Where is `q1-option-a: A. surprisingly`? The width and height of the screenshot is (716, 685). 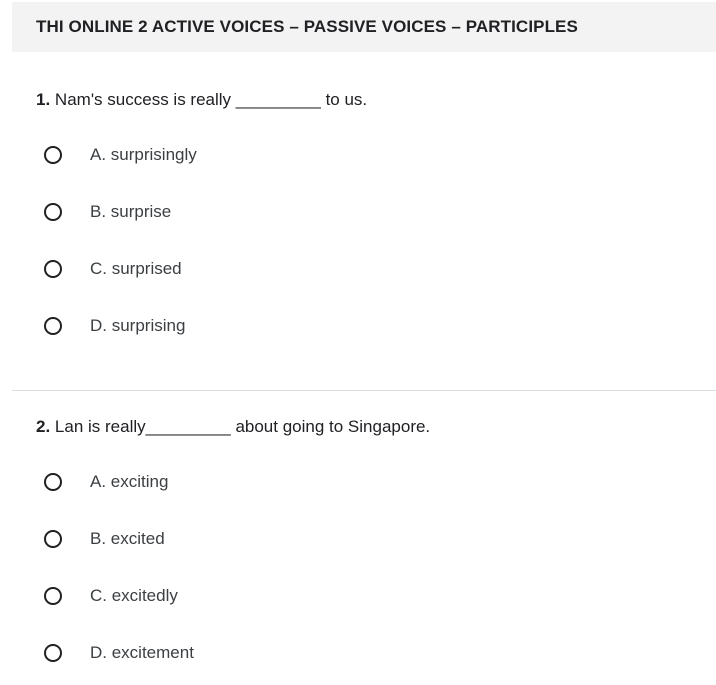
q1-option-a: A. surprisingly is located at coordinates (120, 155).